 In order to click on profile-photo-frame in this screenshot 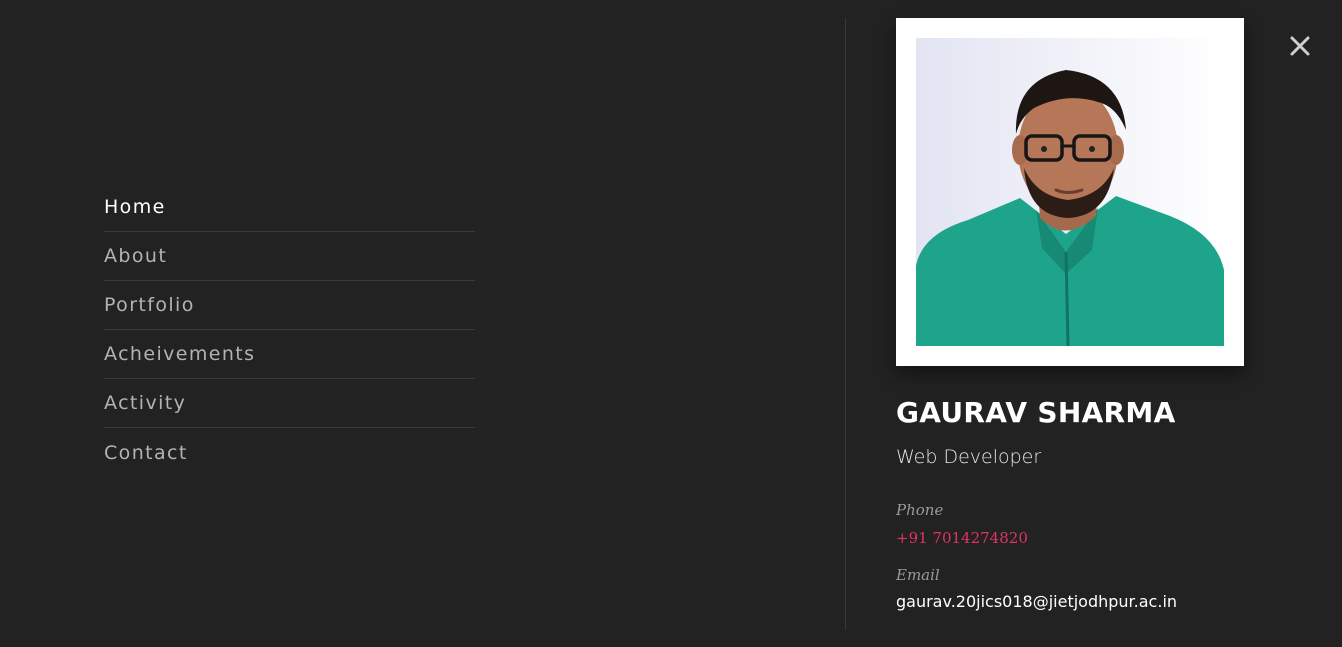, I will do `click(1070, 192)`.